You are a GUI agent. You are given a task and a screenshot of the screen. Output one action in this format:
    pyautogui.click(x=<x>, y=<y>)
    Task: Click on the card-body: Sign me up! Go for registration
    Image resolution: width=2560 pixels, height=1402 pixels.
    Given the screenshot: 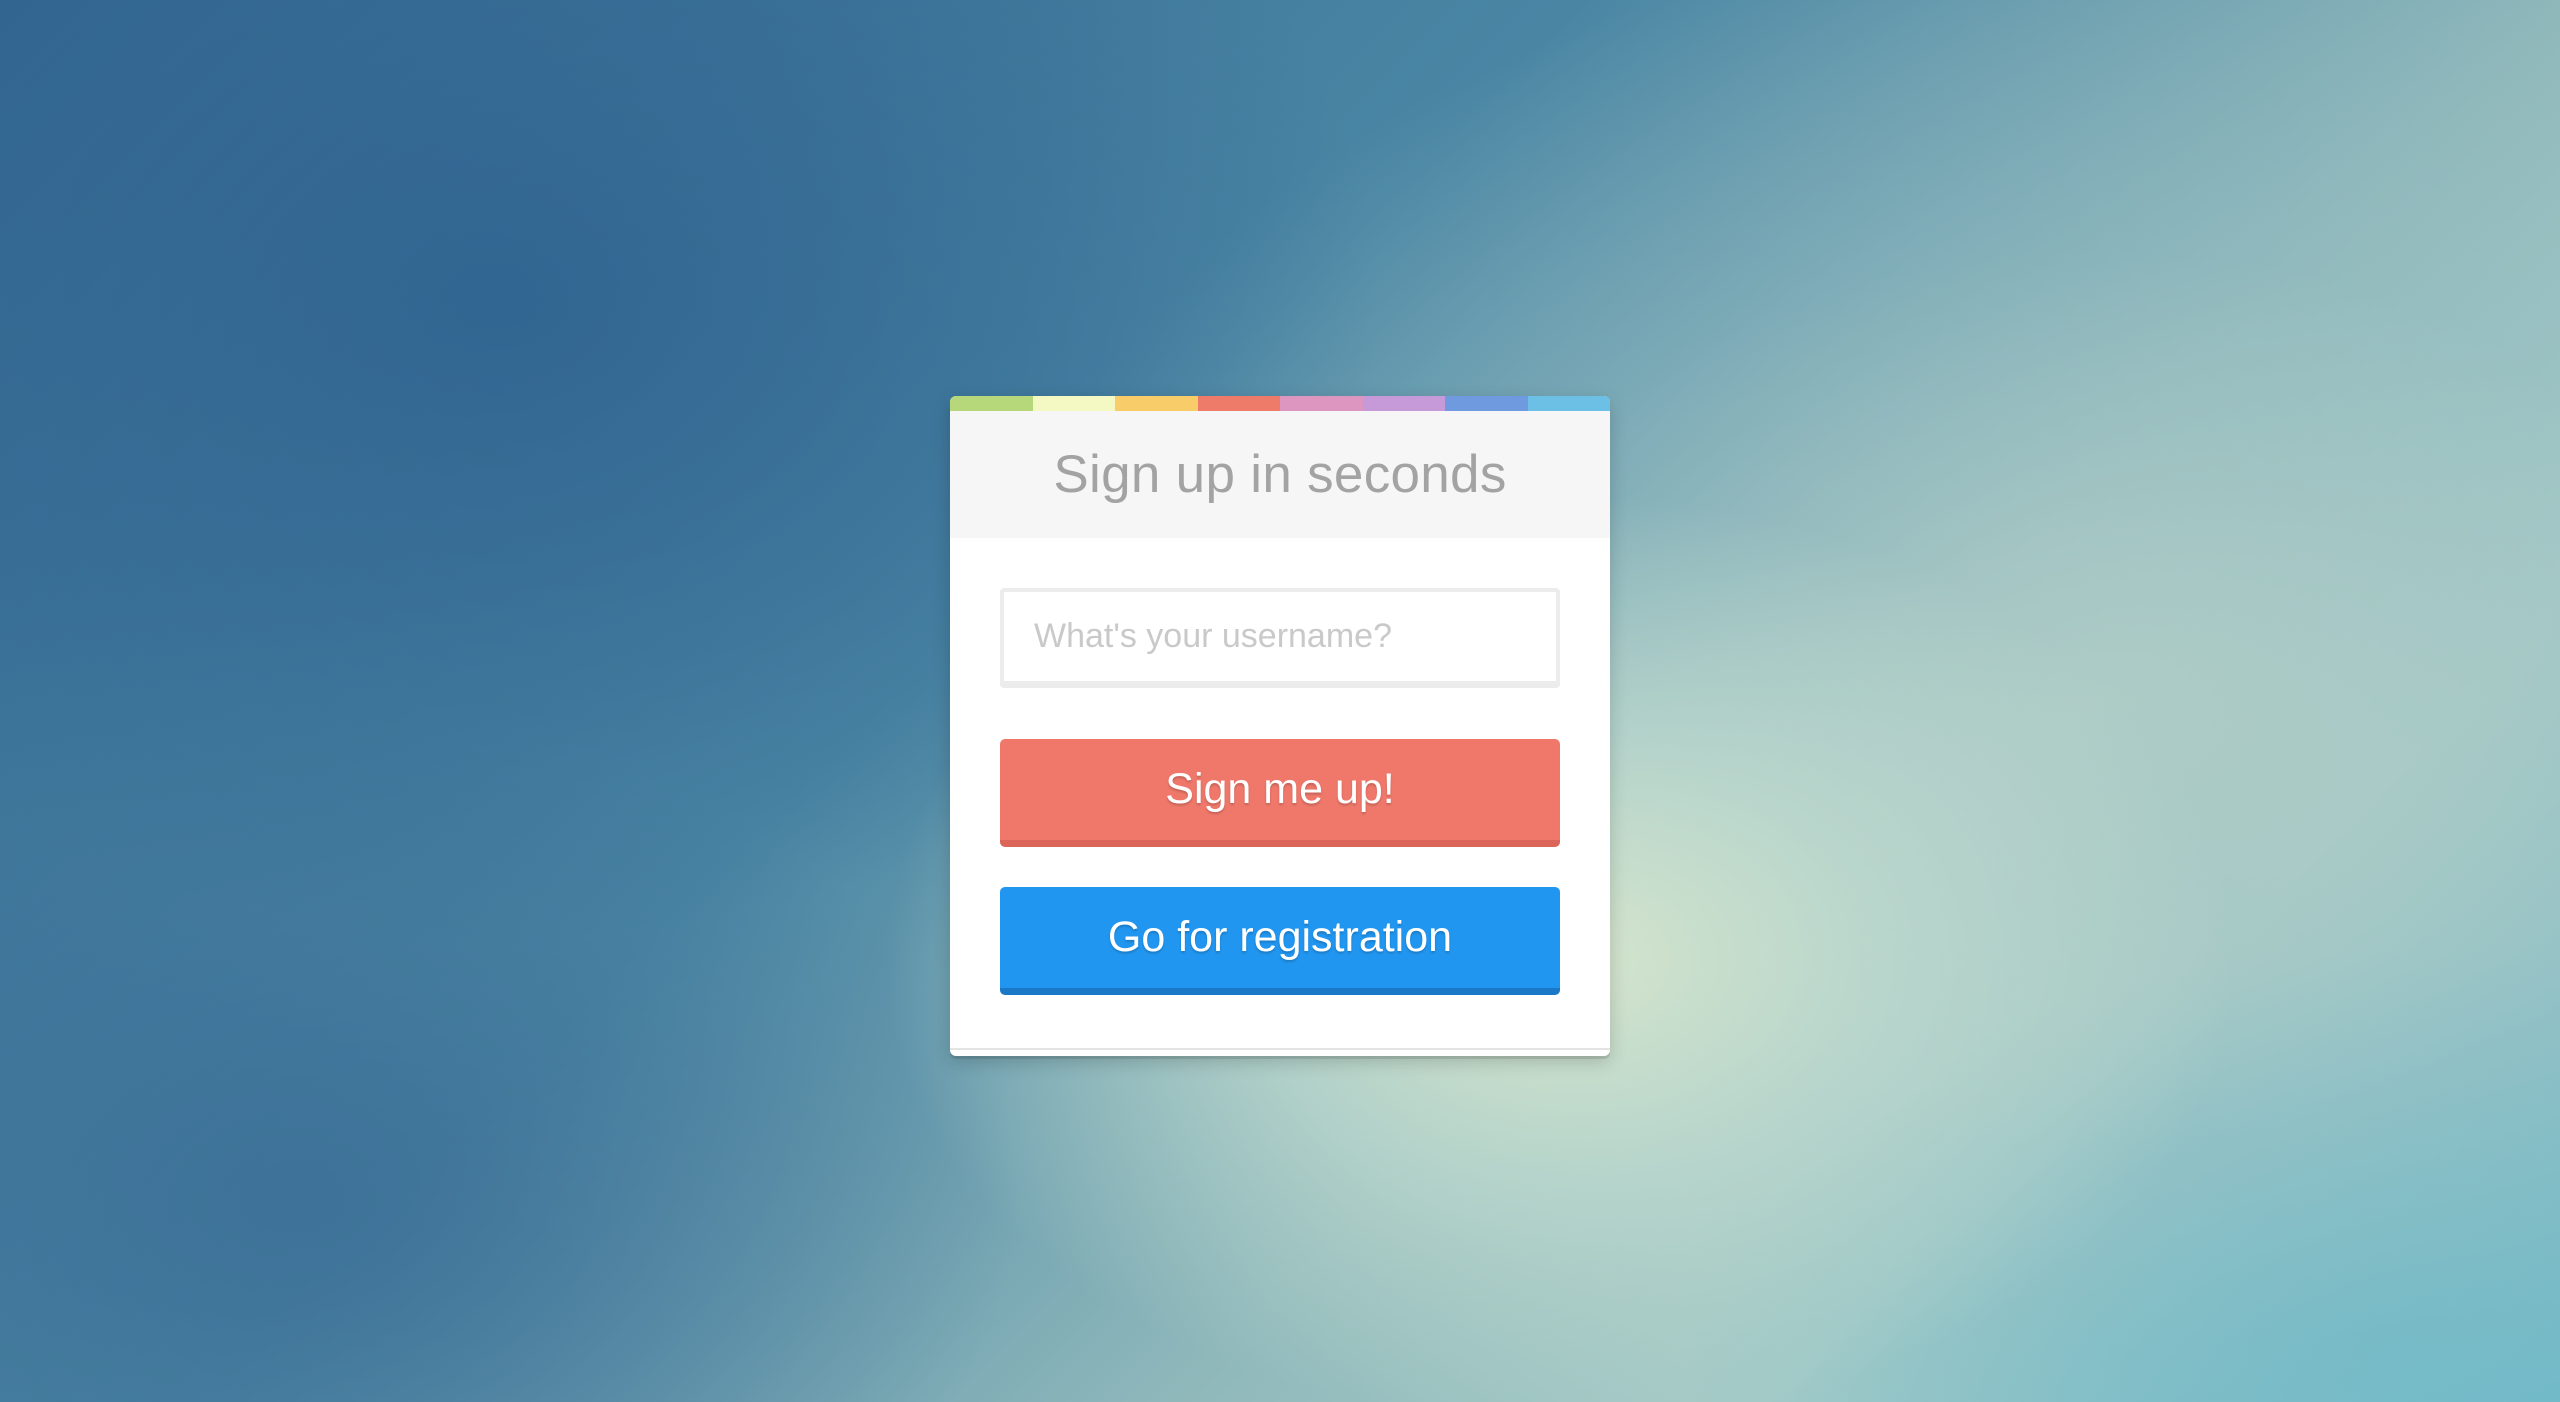 What is the action you would take?
    pyautogui.click(x=1280, y=766)
    